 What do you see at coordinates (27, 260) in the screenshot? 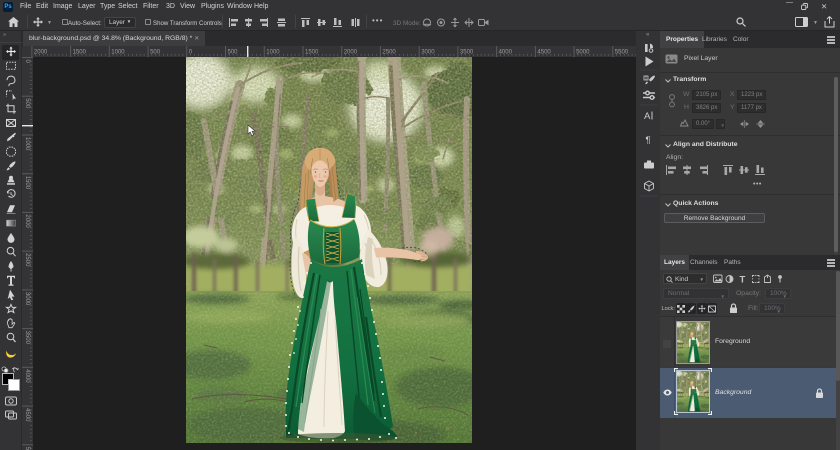
I see `svg-text: 2500` at bounding box center [27, 260].